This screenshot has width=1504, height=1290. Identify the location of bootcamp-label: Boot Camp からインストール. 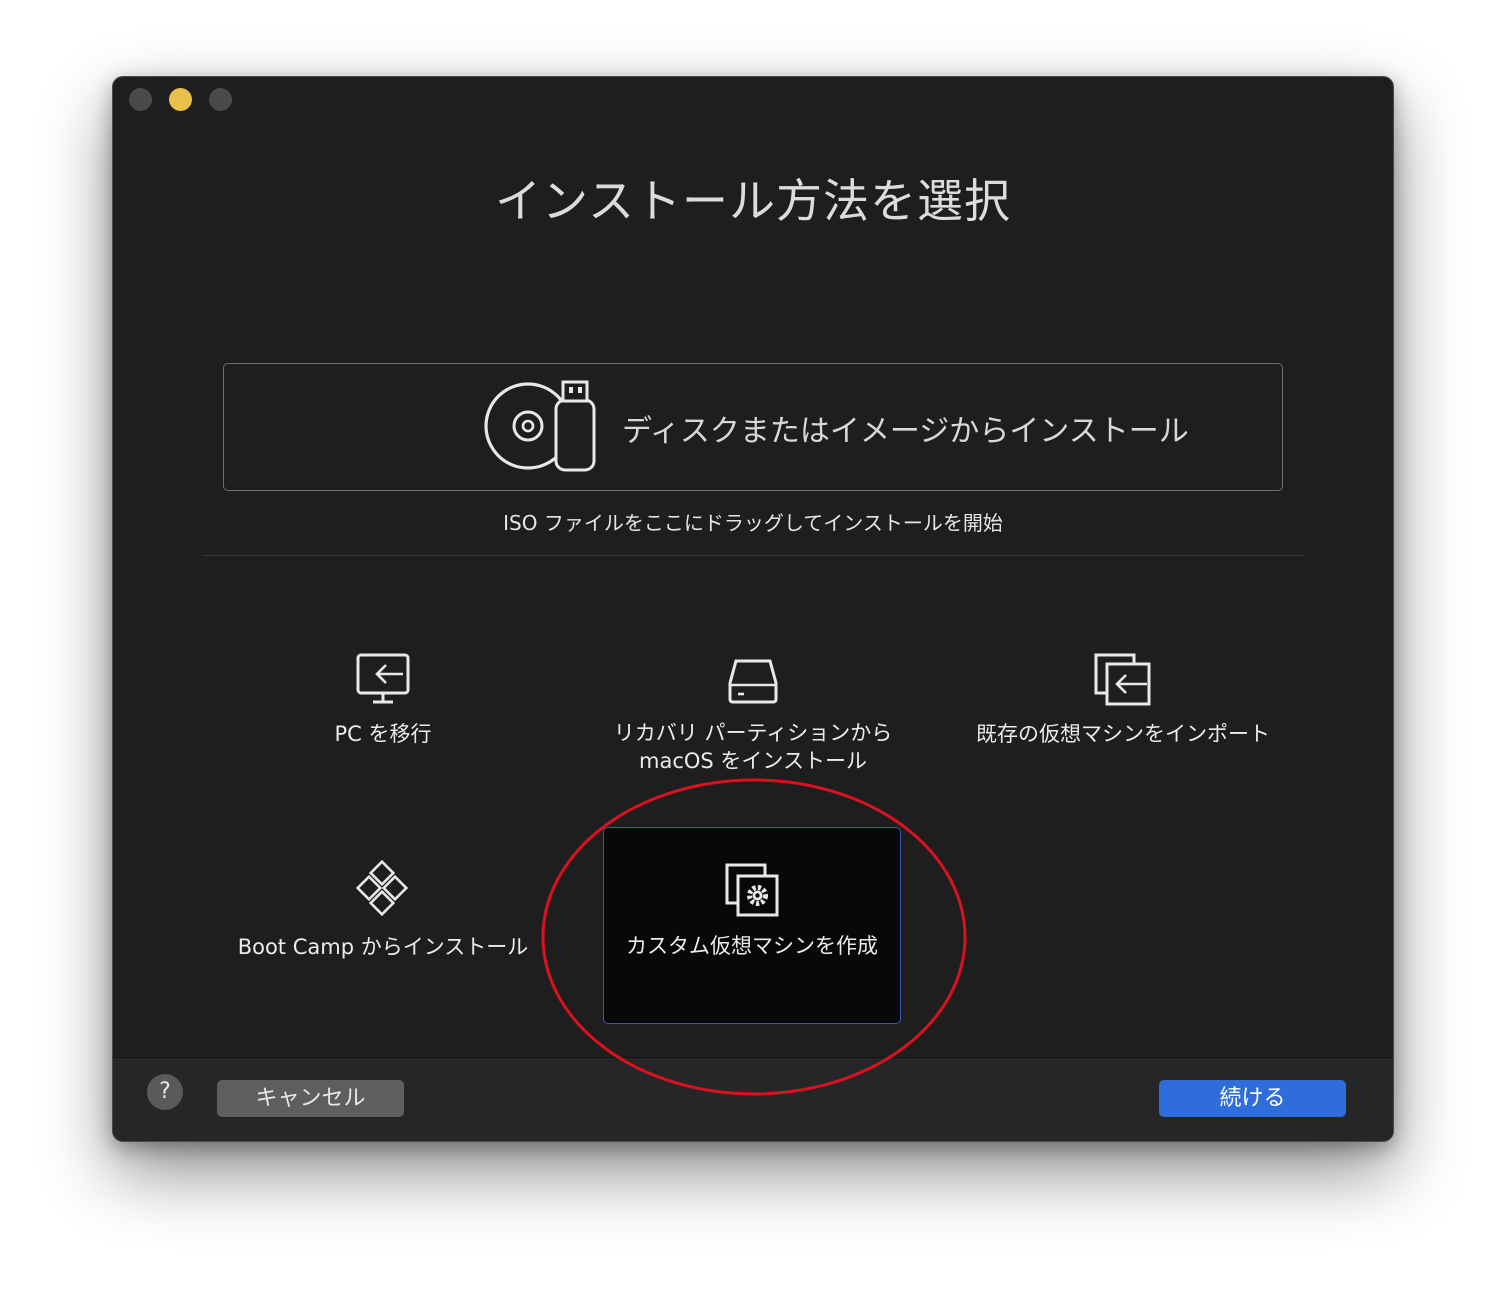
(383, 947).